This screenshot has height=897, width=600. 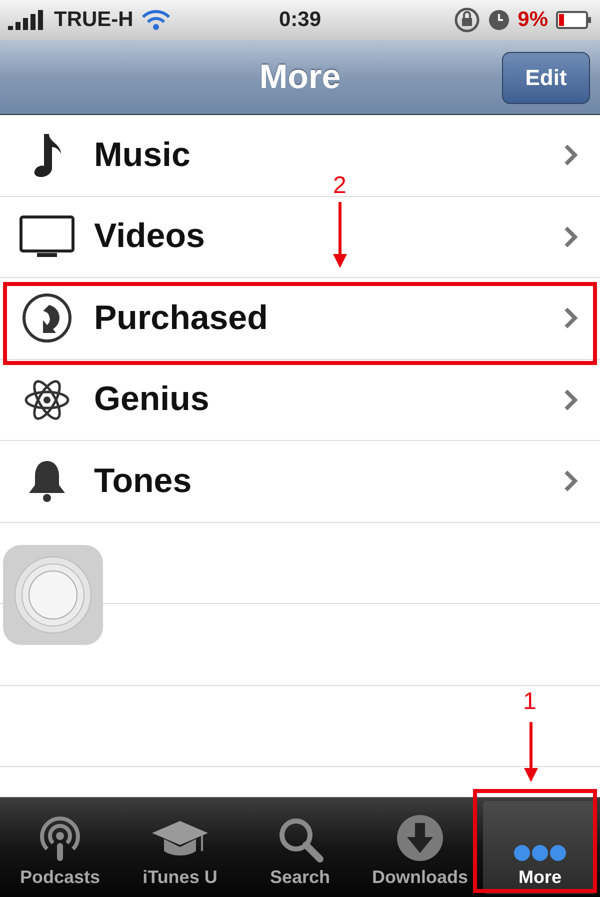 I want to click on edit-button: Edit, so click(x=546, y=78).